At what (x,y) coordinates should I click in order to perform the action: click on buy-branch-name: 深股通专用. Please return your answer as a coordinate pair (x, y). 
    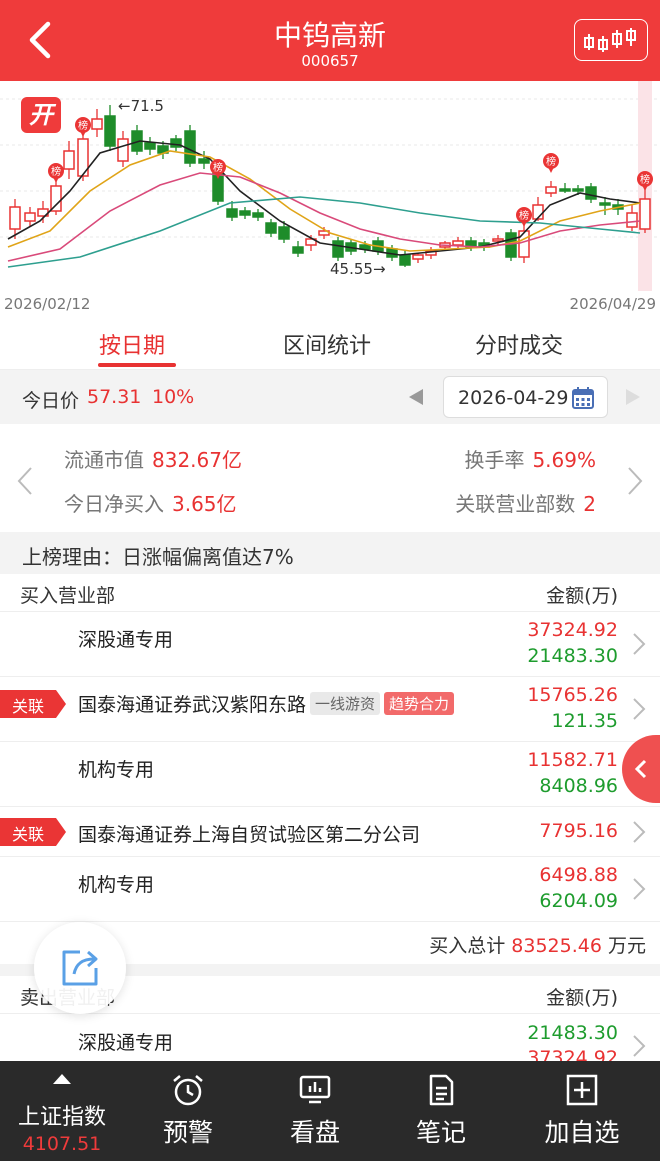
    Looking at the image, I should click on (125, 638).